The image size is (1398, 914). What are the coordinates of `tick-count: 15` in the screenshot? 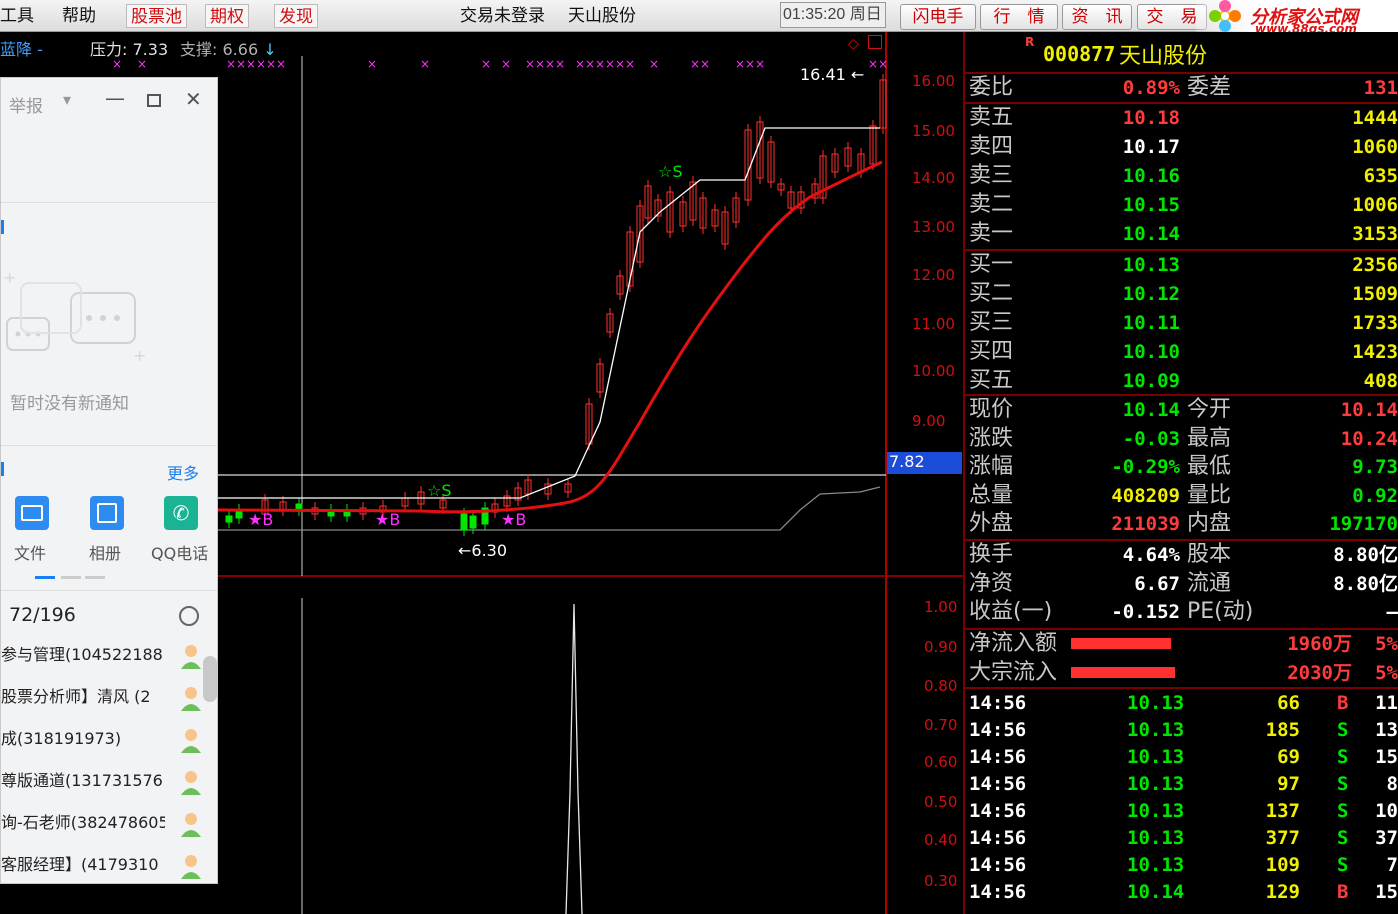 It's located at (1386, 757).